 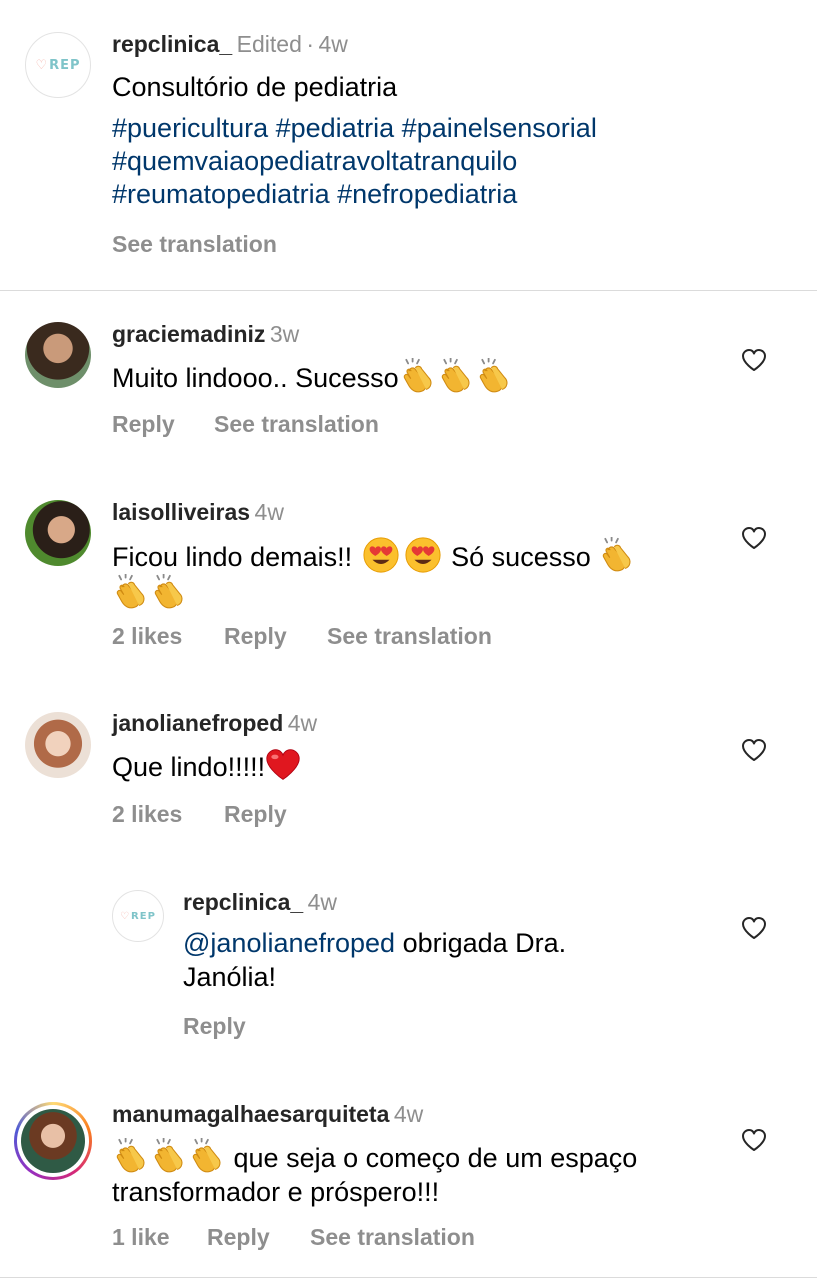 I want to click on comment-text: Muito lindooo.. Sucesso, so click(x=312, y=376).